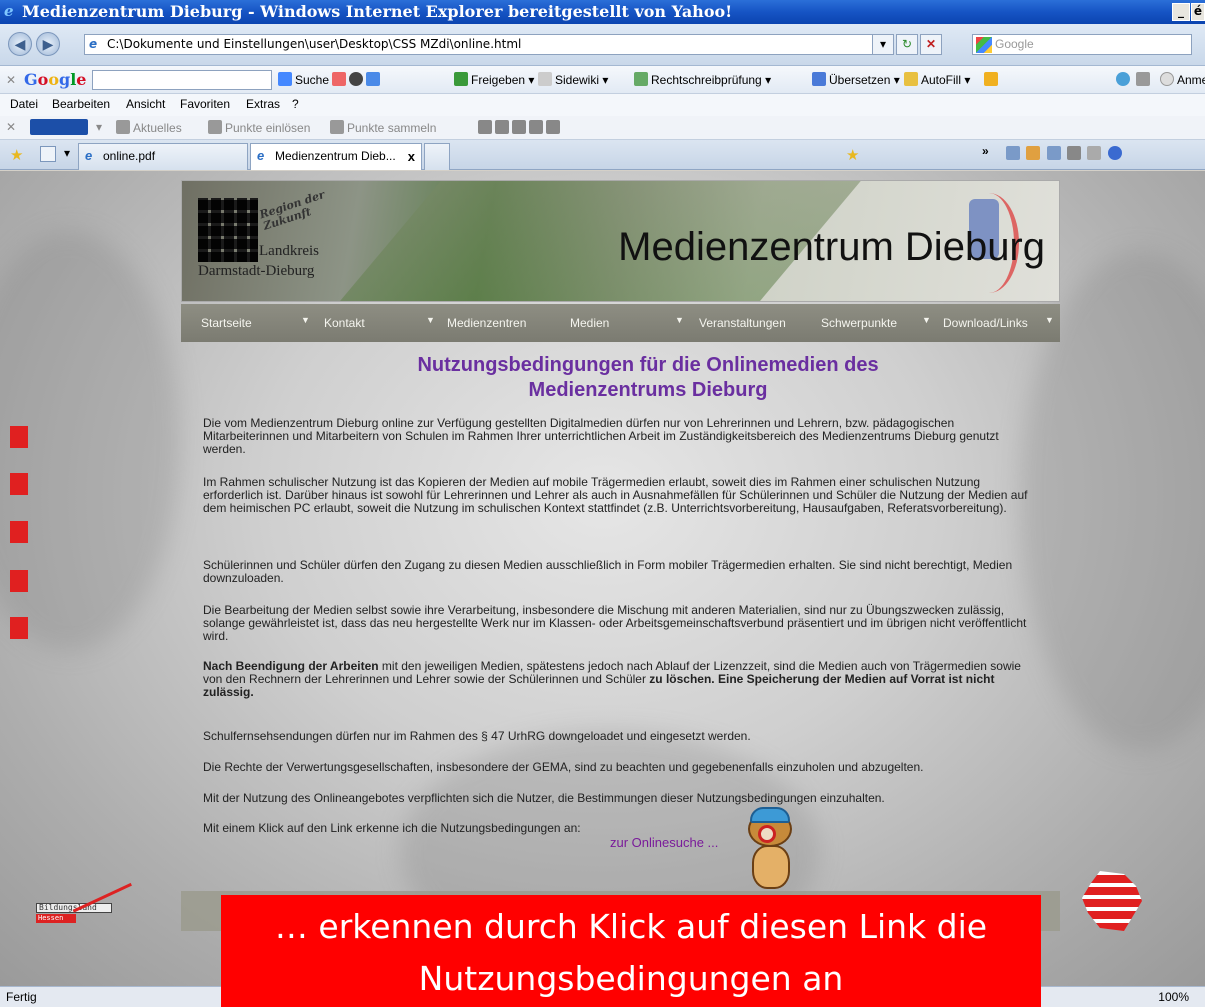 The height and width of the screenshot is (1007, 1205). I want to click on autofill-button: AutoFill ▾, so click(937, 80).